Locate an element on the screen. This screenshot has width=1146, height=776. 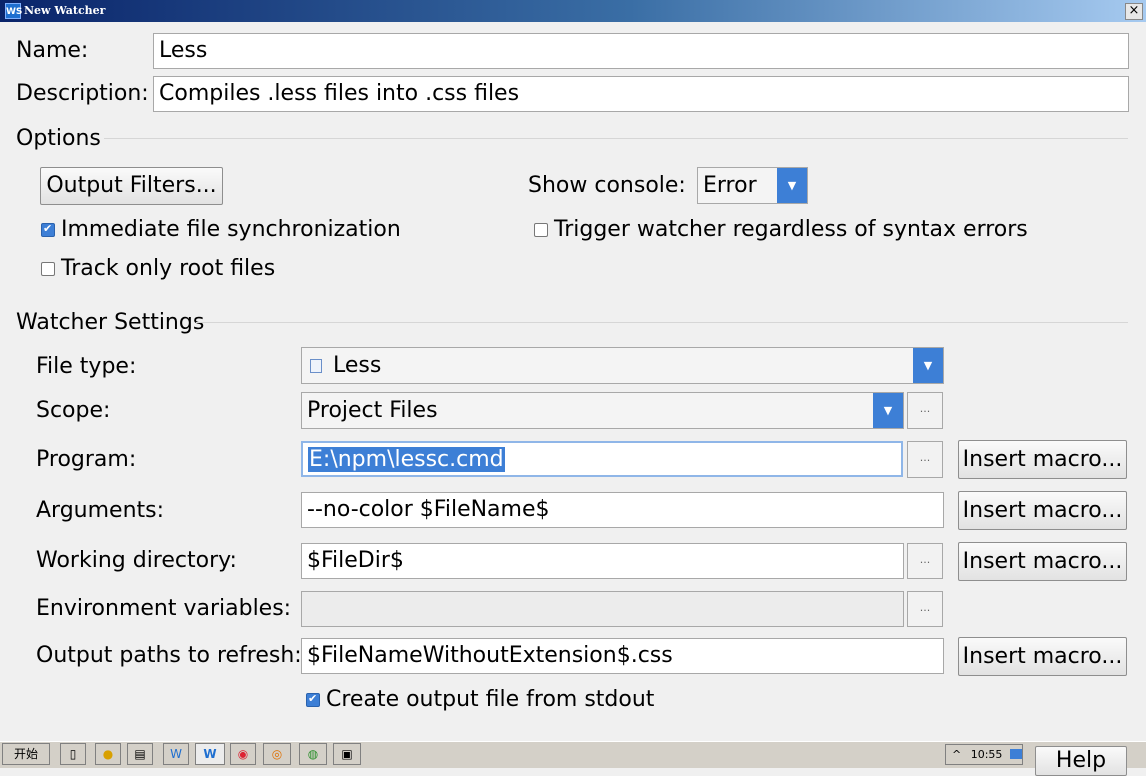
program-input: E:\npm\lessc.cmd is located at coordinates (602, 459).